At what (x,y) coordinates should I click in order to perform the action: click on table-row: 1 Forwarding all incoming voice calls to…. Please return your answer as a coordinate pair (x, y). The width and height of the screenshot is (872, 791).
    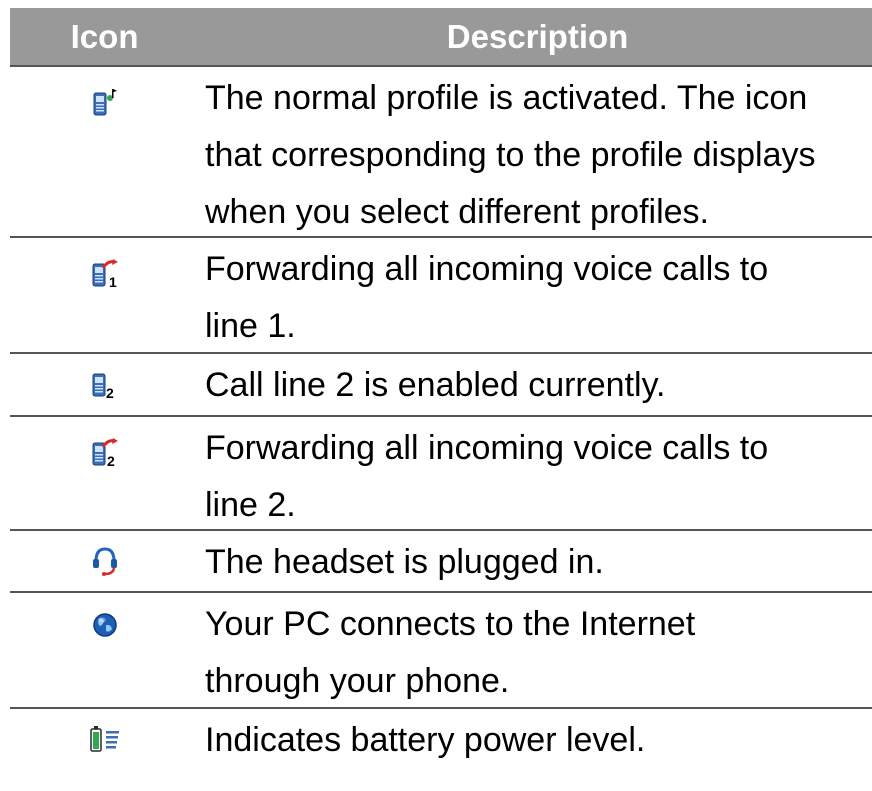
    Looking at the image, I should click on (441, 296).